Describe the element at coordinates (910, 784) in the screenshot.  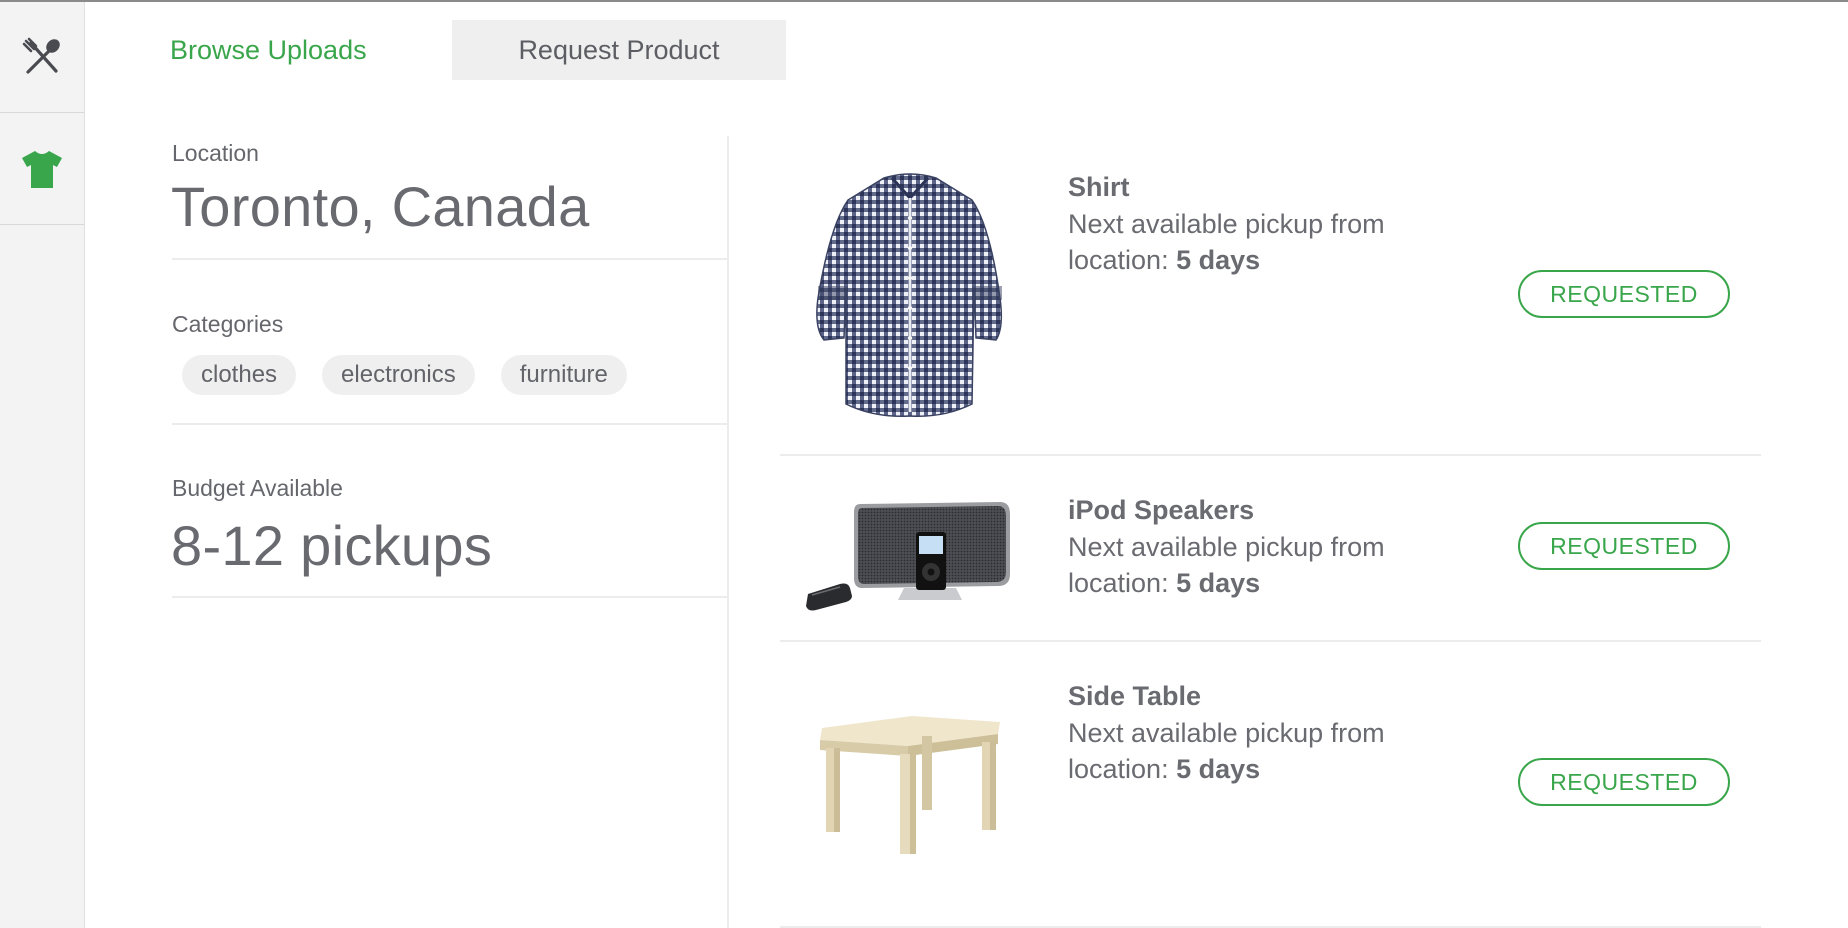
I see `side-table-image` at that location.